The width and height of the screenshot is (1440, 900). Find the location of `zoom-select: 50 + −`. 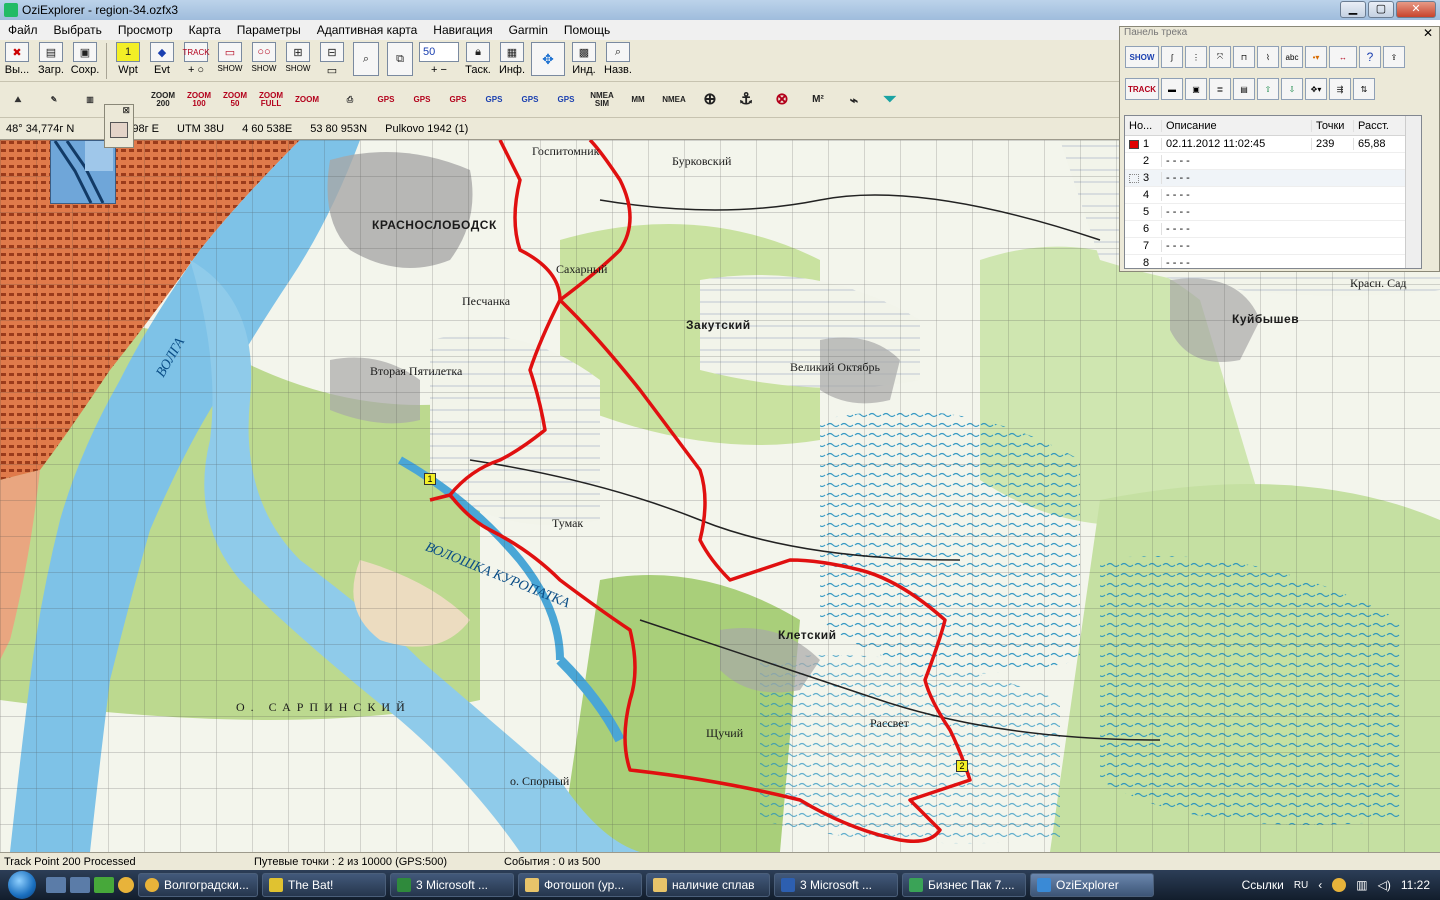

zoom-select: 50 + − is located at coordinates (439, 61).